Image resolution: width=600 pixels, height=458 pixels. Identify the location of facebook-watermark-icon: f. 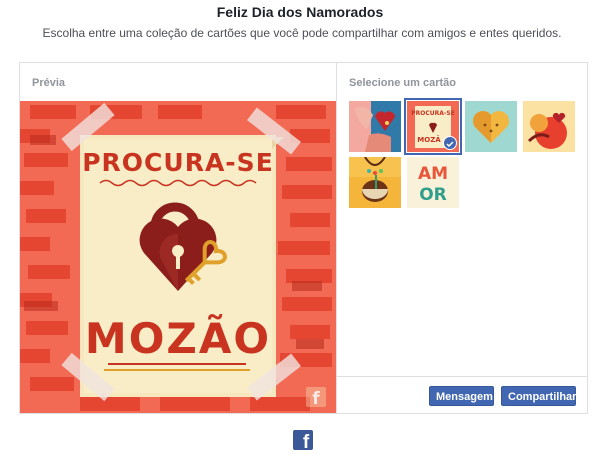
(316, 399).